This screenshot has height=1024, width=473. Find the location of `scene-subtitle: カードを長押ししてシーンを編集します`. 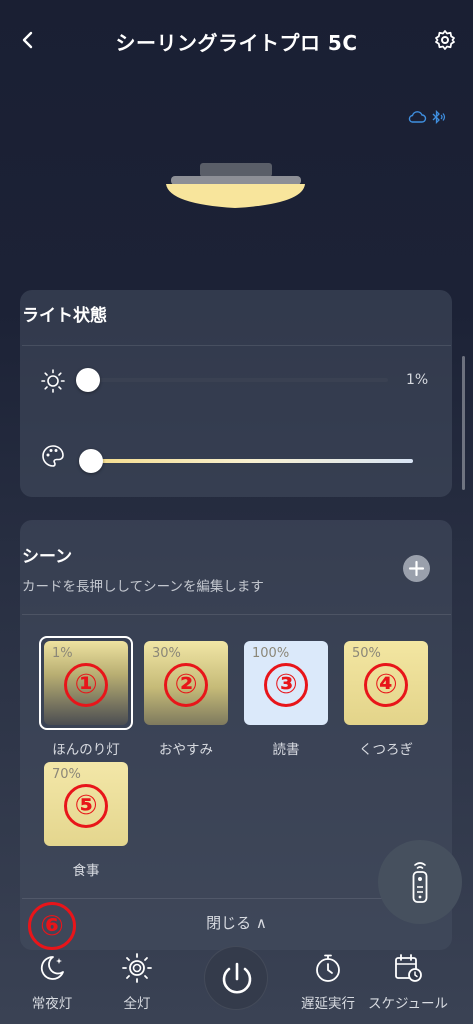

scene-subtitle: カードを長押ししてシーンを編集します is located at coordinates (143, 587).